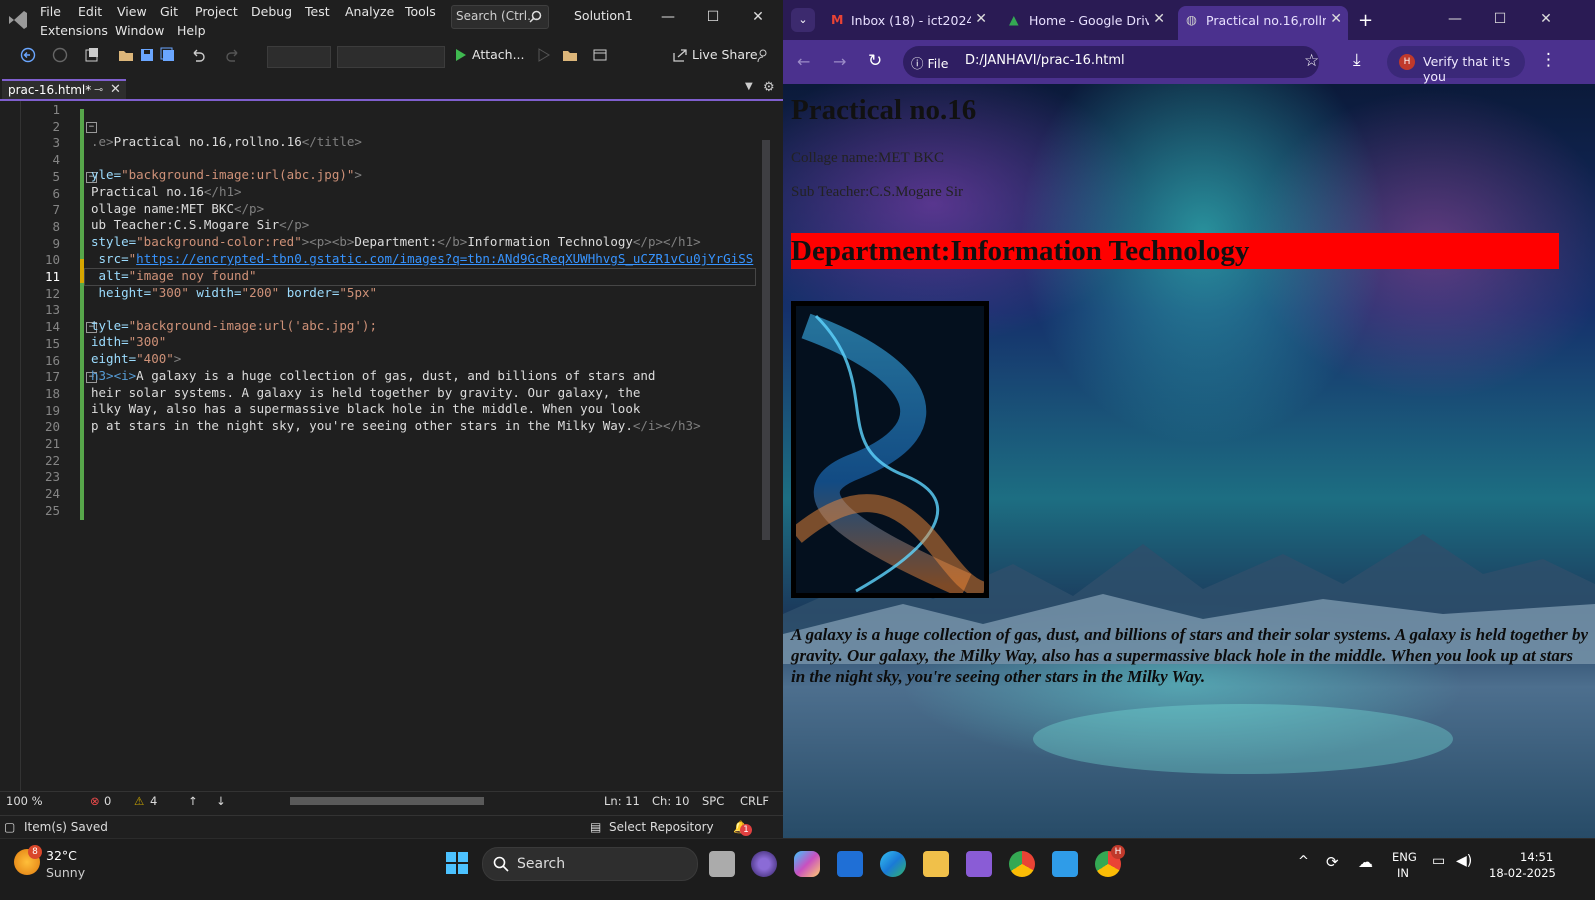 The image size is (1595, 900). What do you see at coordinates (1500, 19) in the screenshot?
I see `chrome-maximize-button: ☐` at bounding box center [1500, 19].